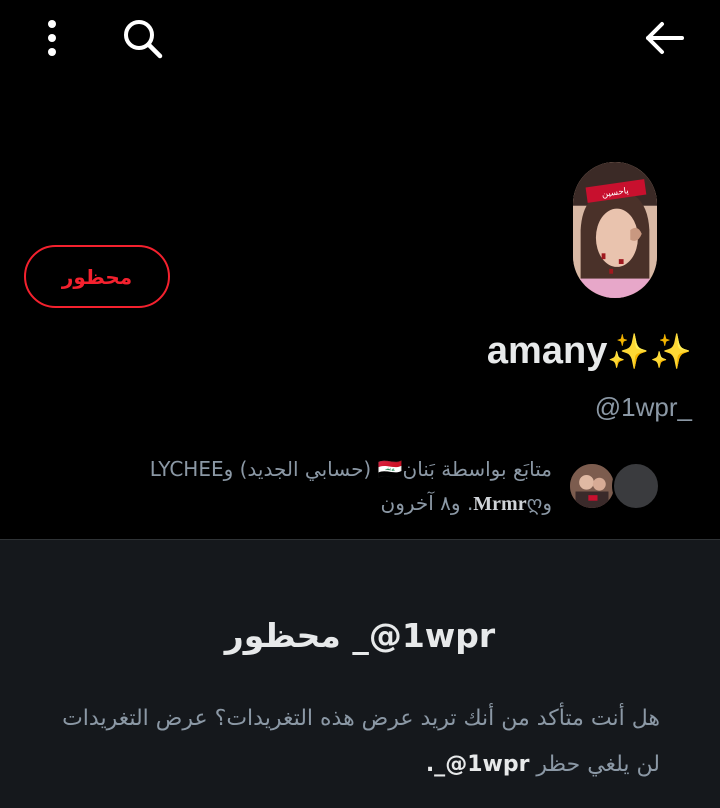  I want to click on sparkles-emoji: ✨✨, so click(649, 352).